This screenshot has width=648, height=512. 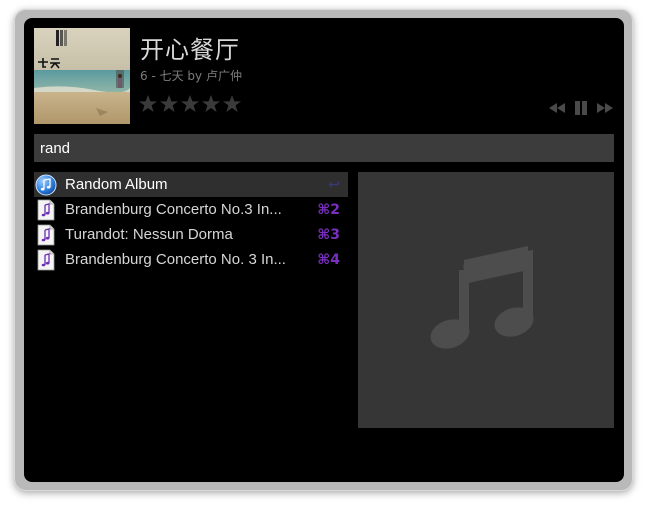 What do you see at coordinates (328, 209) in the screenshot?
I see `shortcut-hint: ⌘2` at bounding box center [328, 209].